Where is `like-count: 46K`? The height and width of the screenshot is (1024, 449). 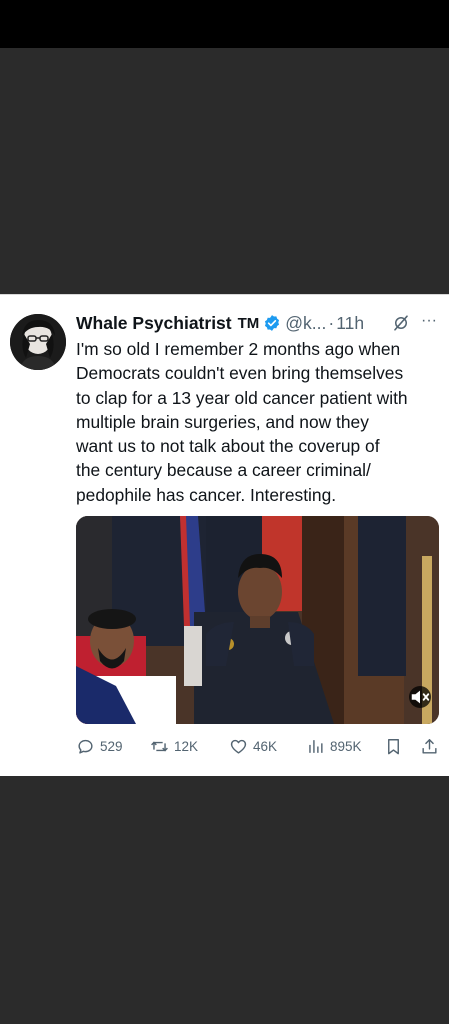
like-count: 46K is located at coordinates (265, 746).